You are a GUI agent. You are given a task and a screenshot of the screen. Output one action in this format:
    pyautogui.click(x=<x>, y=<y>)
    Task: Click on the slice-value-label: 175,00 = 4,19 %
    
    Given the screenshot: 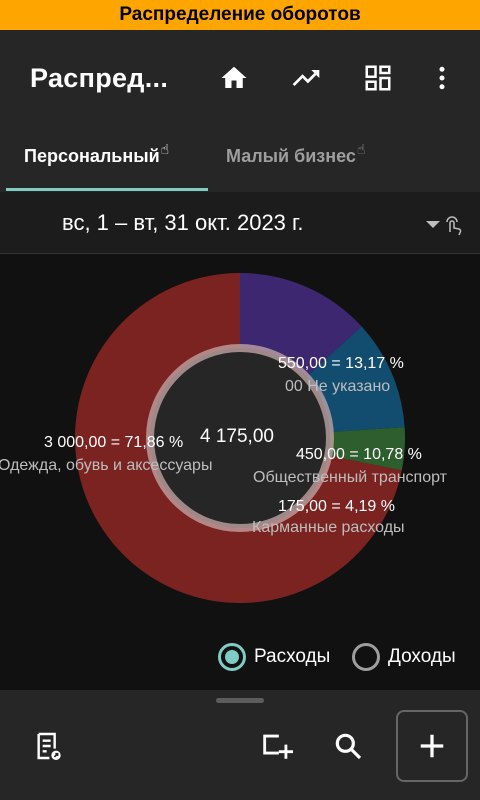 What is the action you would take?
    pyautogui.click(x=336, y=506)
    